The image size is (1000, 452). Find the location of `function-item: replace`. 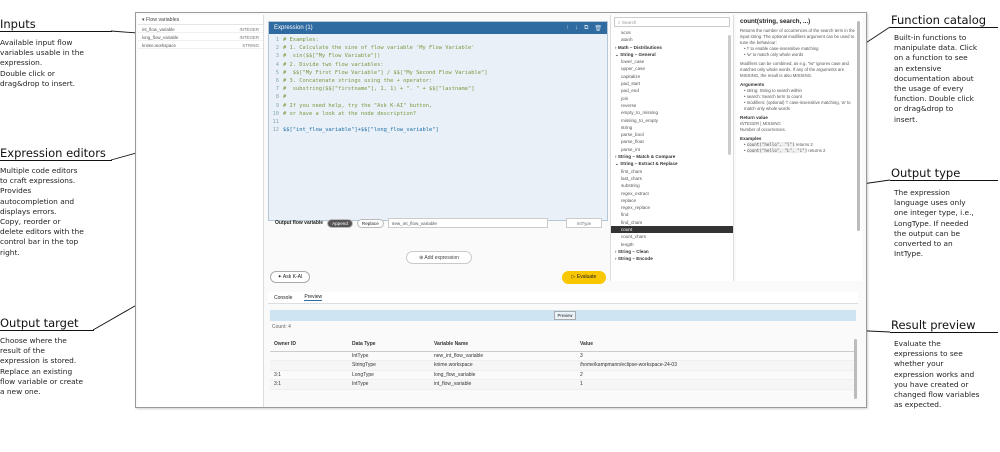

function-item: replace is located at coordinates (672, 200).